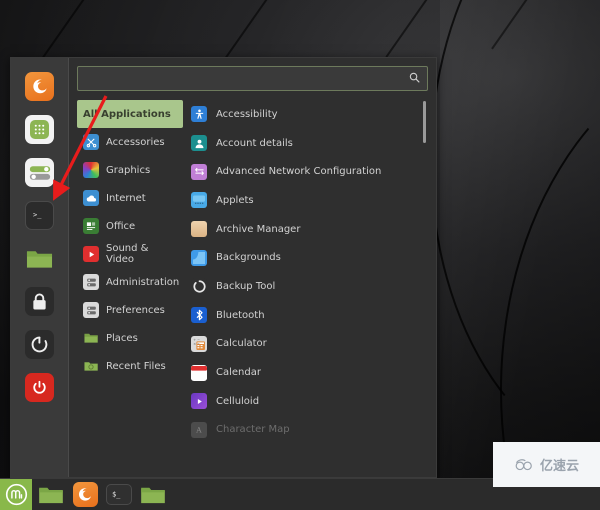 This screenshot has width=600, height=510. What do you see at coordinates (246, 286) in the screenshot?
I see `app-label: Backup Tool` at bounding box center [246, 286].